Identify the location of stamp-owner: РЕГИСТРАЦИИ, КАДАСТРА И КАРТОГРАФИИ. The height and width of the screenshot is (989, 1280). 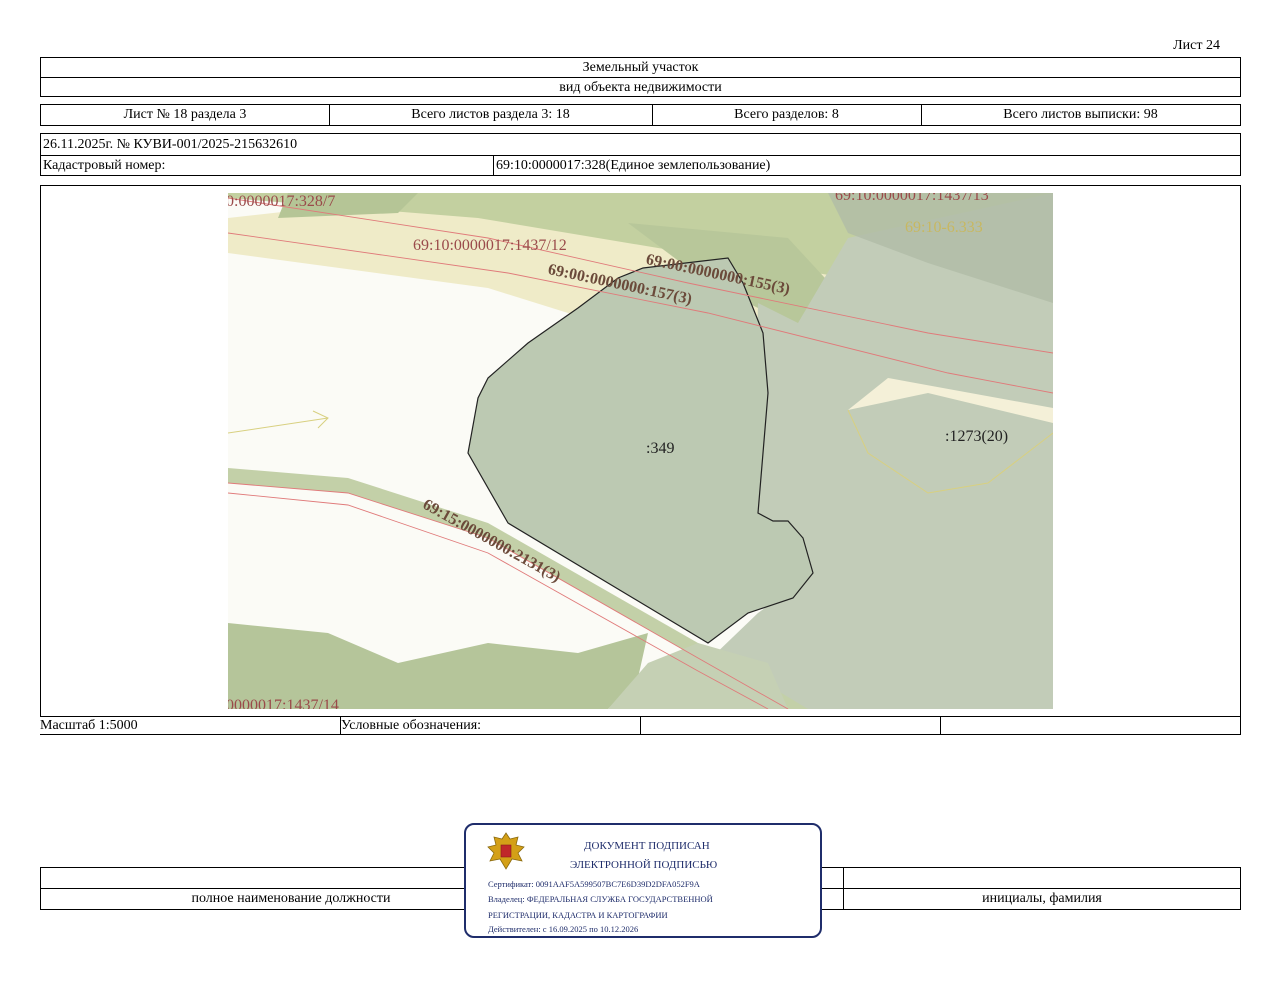
(578, 915).